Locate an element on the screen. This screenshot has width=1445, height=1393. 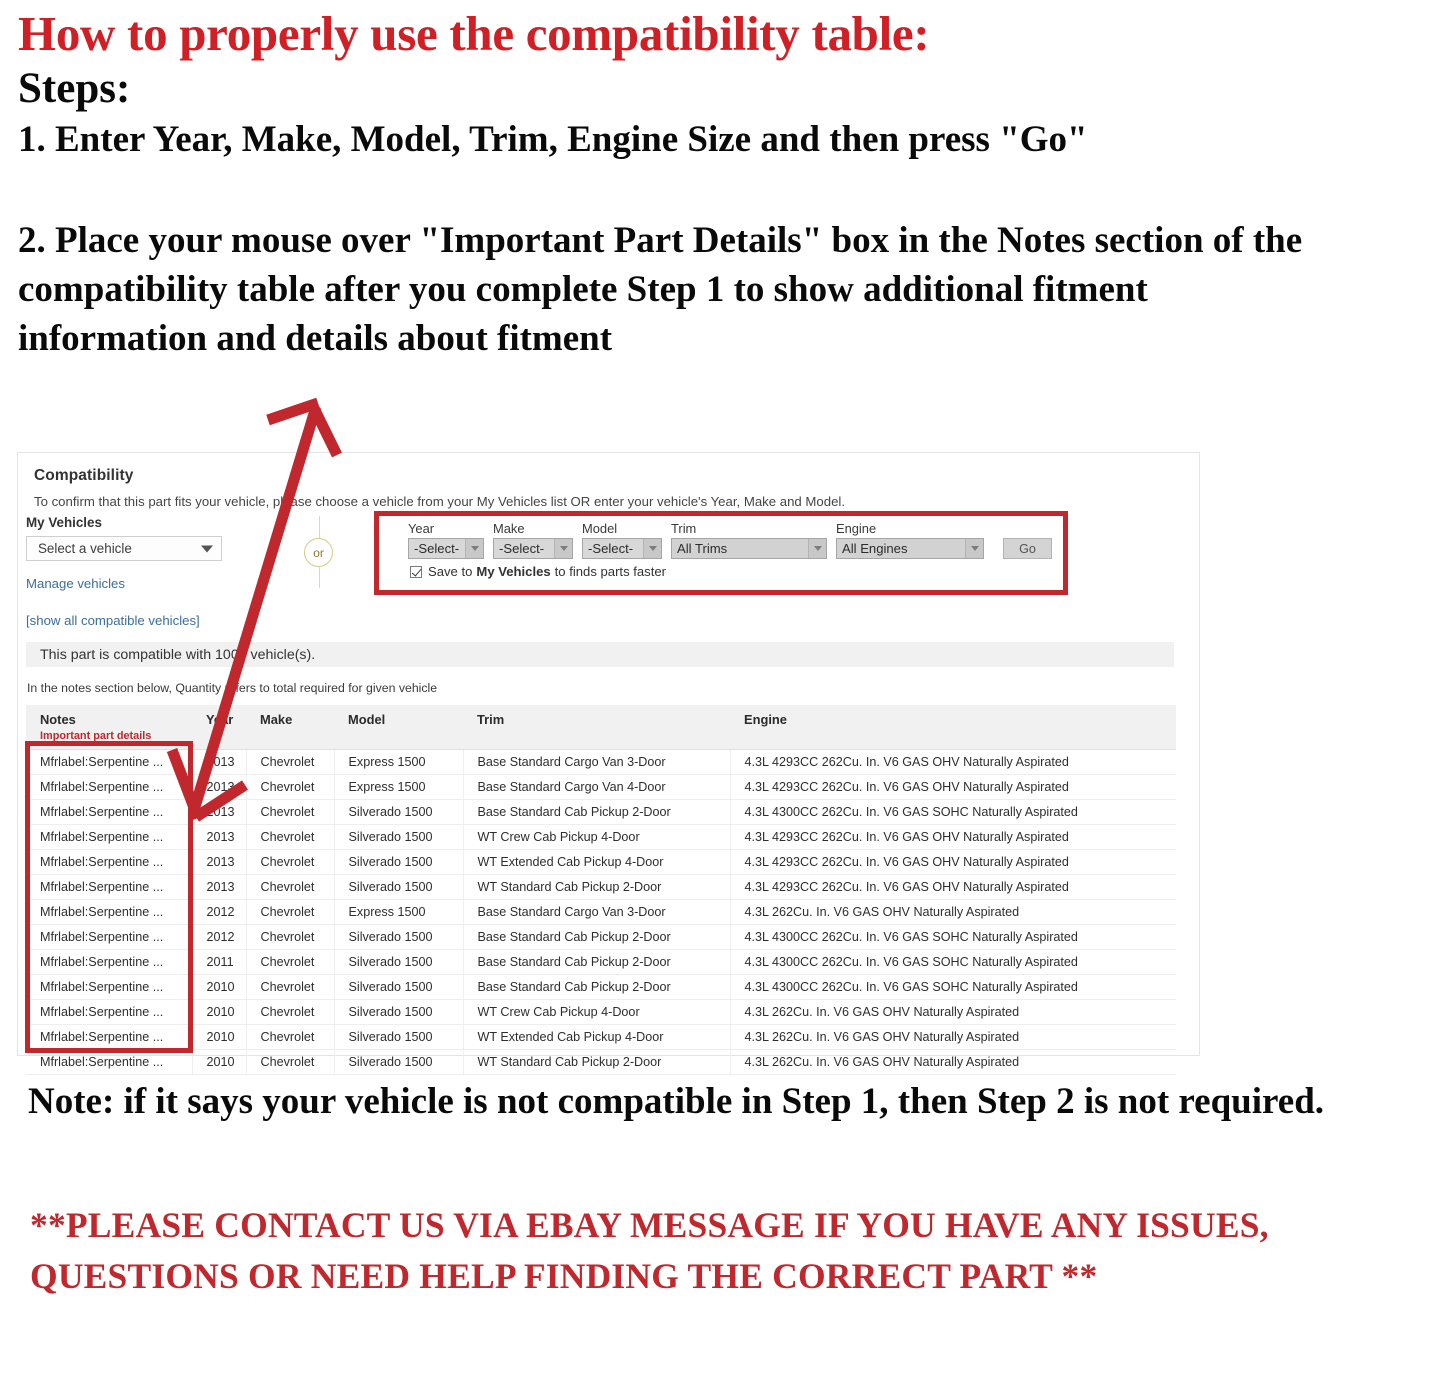
make-select: -Select- is located at coordinates (533, 548).